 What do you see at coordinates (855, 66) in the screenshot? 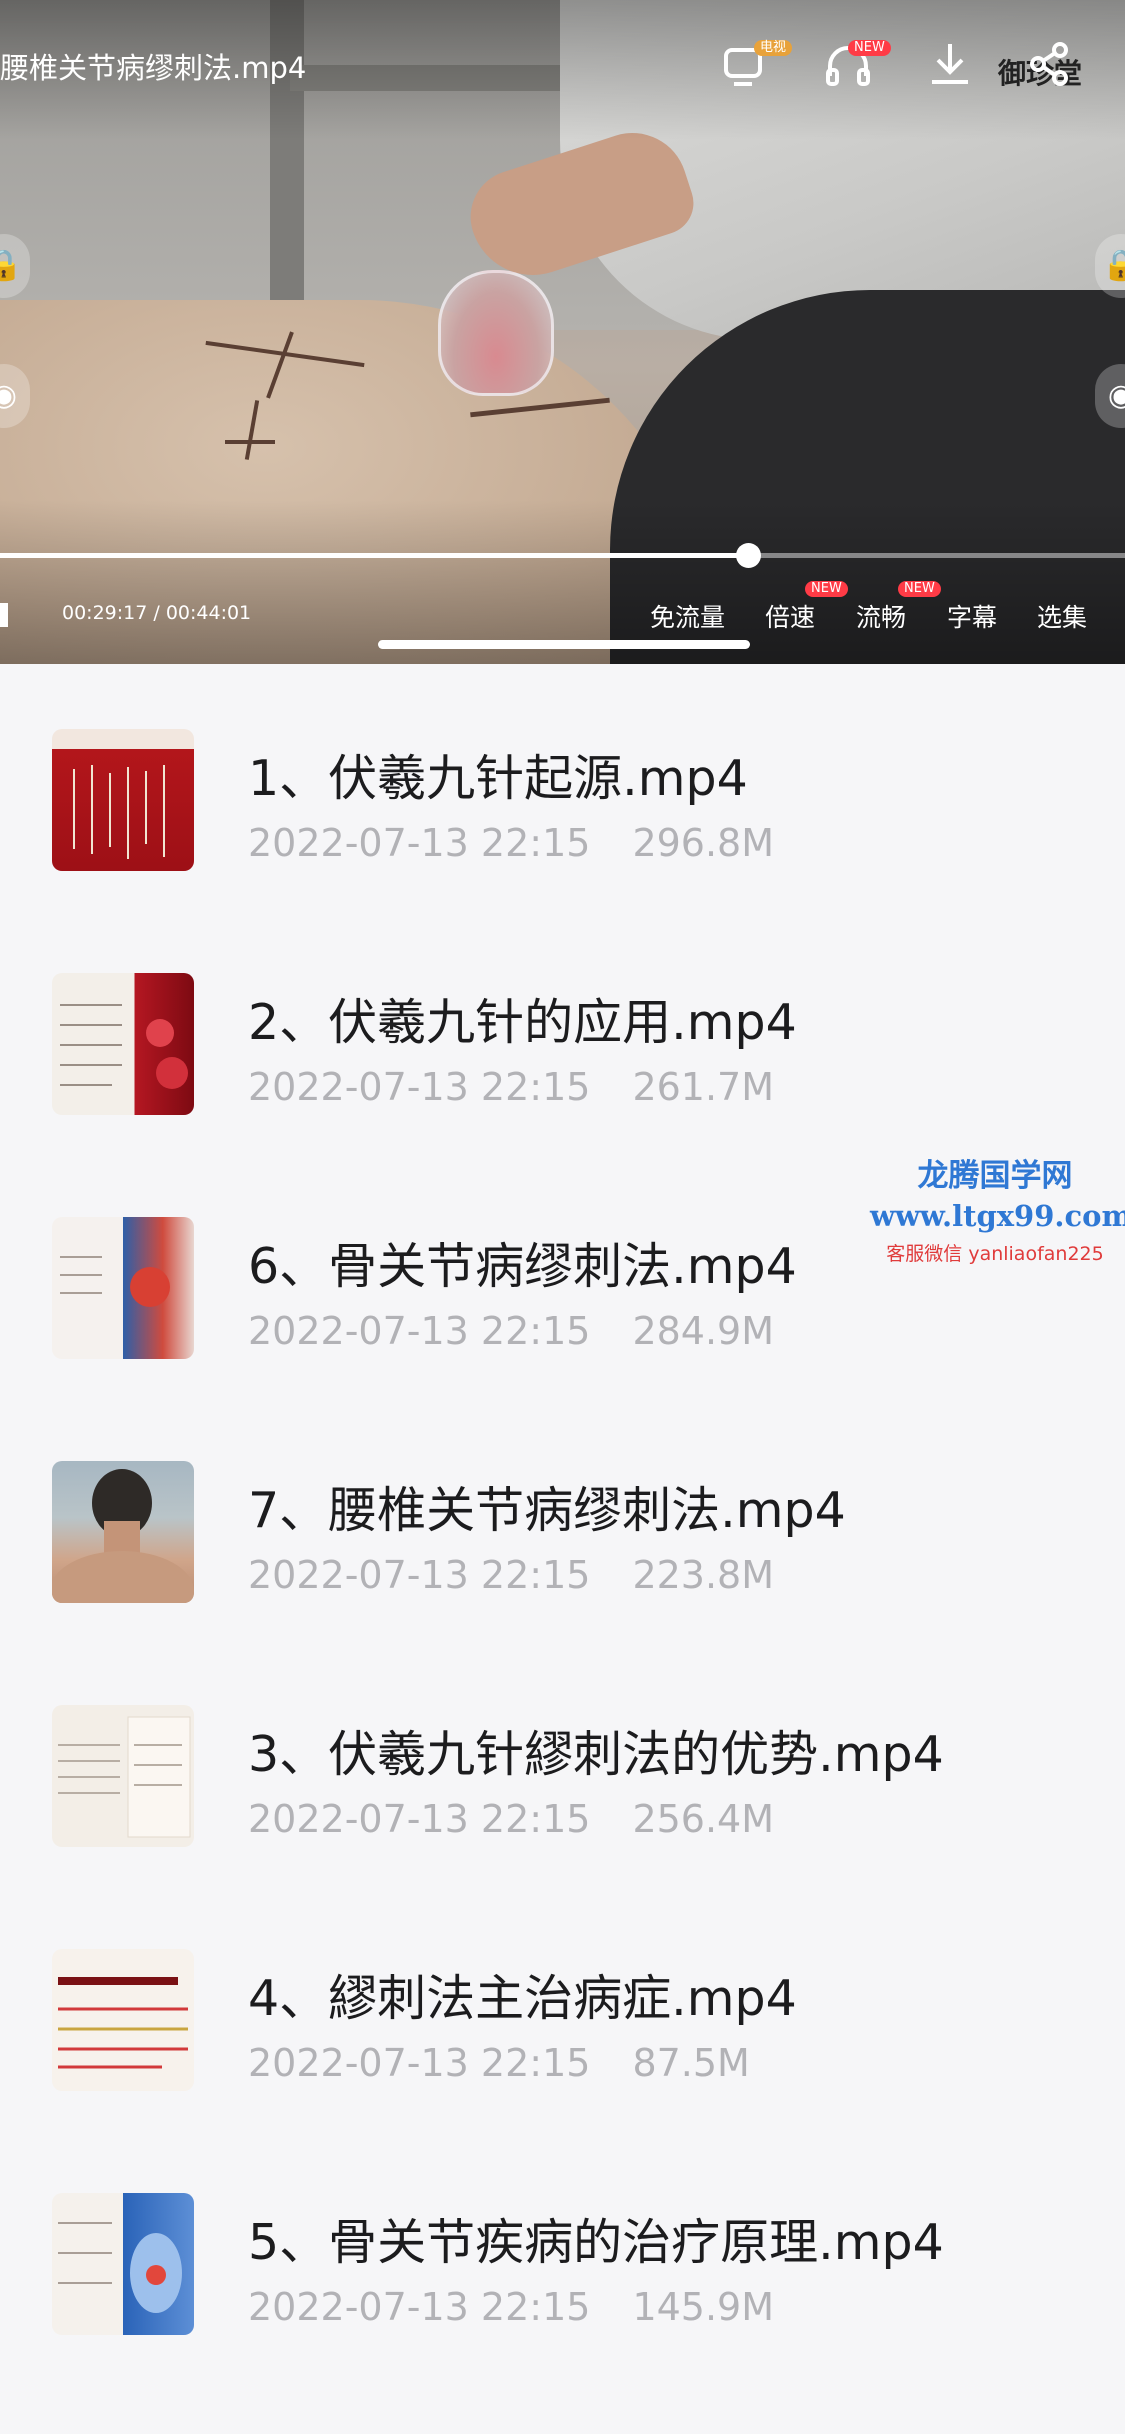
I see `audio-mode-button: NEW` at bounding box center [855, 66].